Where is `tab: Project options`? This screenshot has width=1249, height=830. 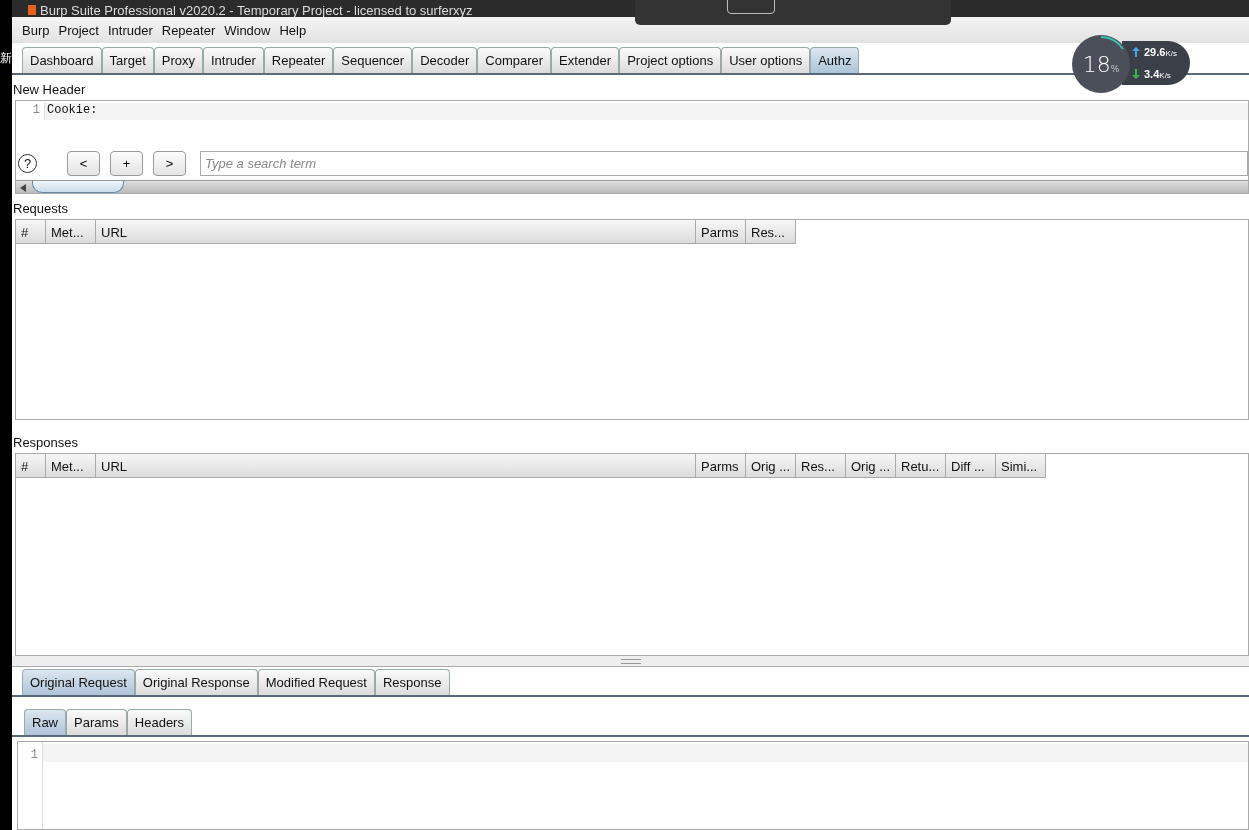
tab: Project options is located at coordinates (670, 60).